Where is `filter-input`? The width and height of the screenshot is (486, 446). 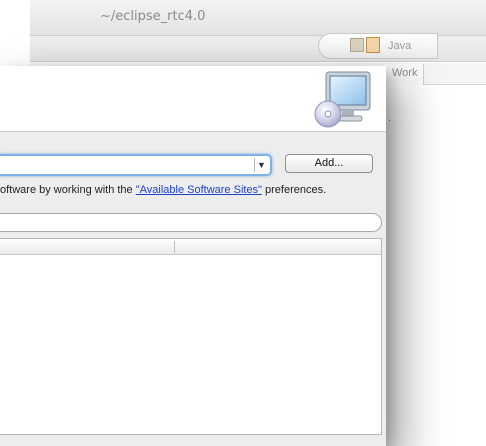 filter-input is located at coordinates (191, 222).